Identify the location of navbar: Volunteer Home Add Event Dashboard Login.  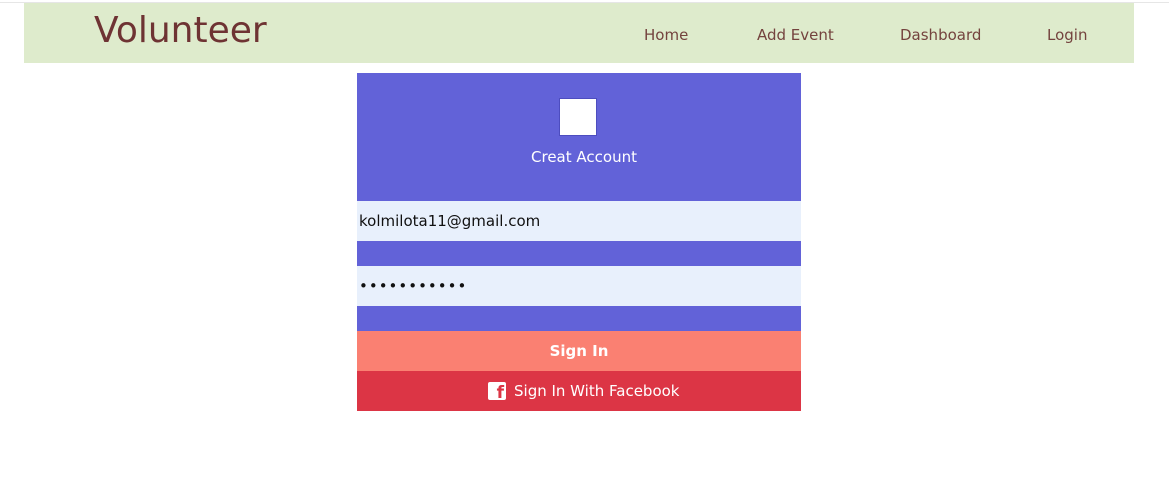
(579, 33).